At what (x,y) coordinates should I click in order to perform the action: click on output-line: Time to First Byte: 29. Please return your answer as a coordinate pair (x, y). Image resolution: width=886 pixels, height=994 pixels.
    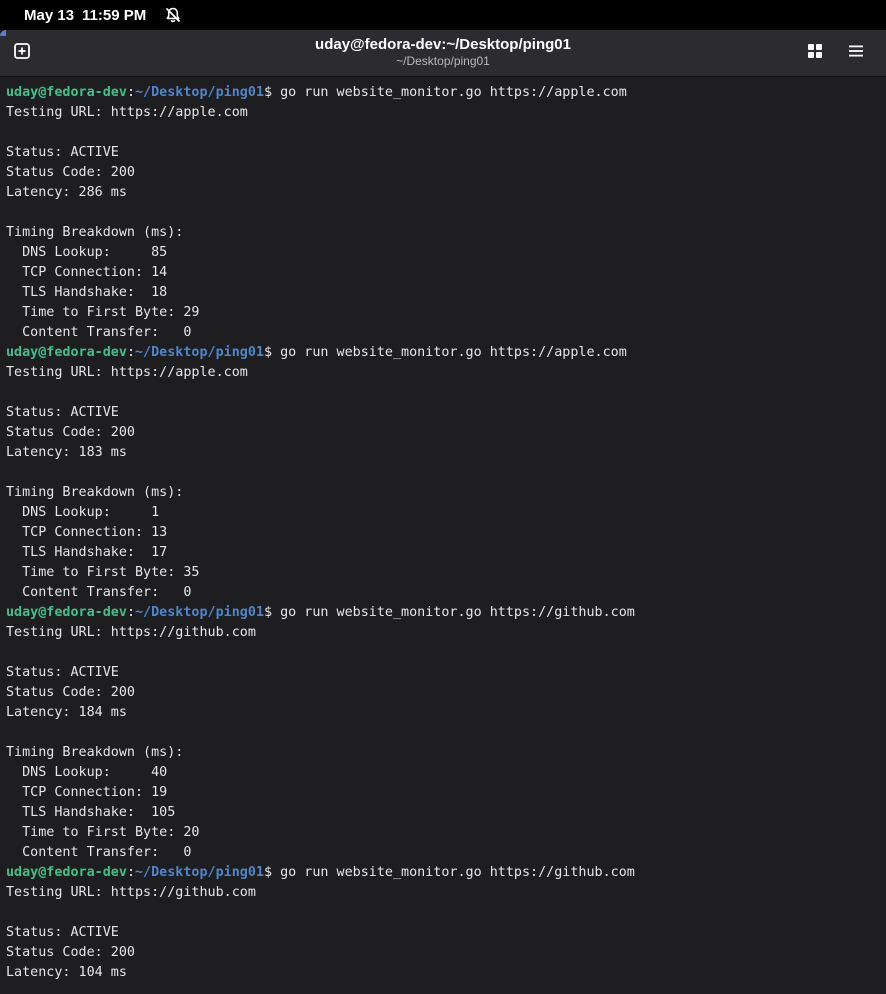
    Looking at the image, I should click on (103, 312).